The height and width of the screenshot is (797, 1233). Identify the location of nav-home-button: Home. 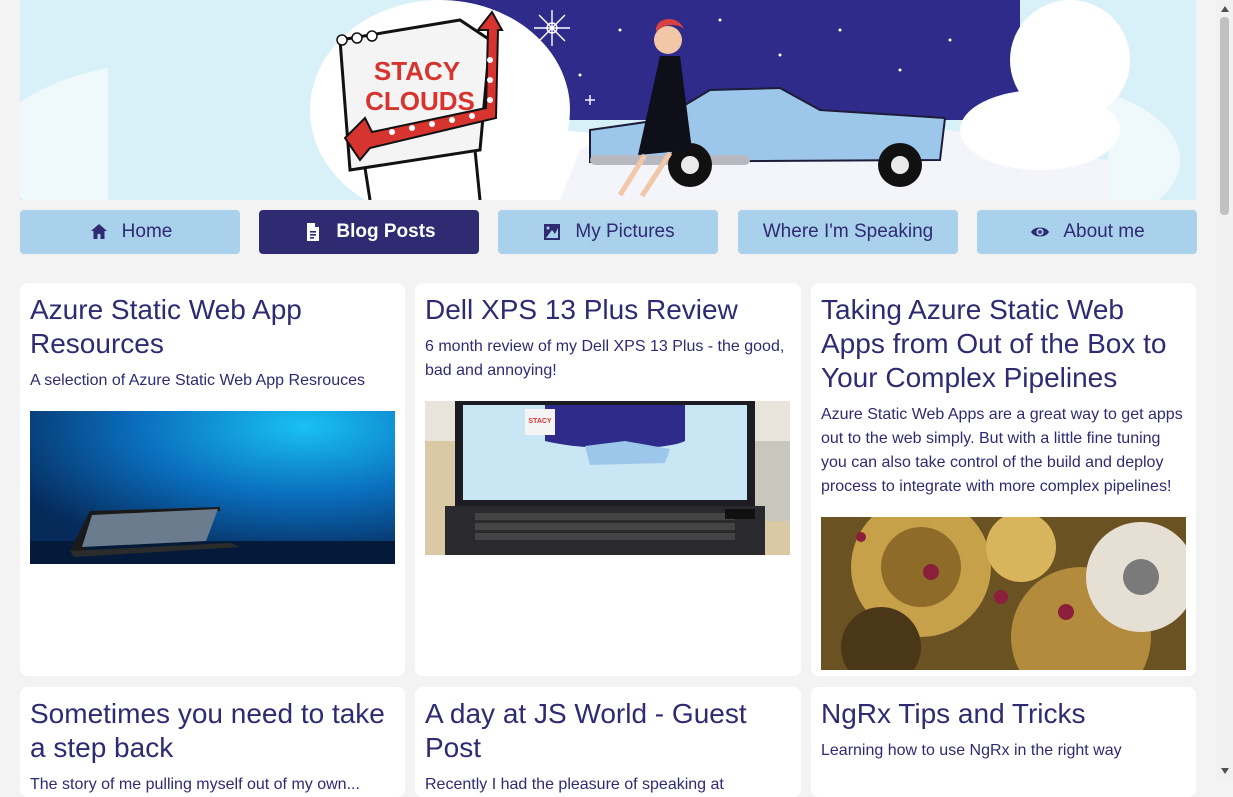
(130, 232).